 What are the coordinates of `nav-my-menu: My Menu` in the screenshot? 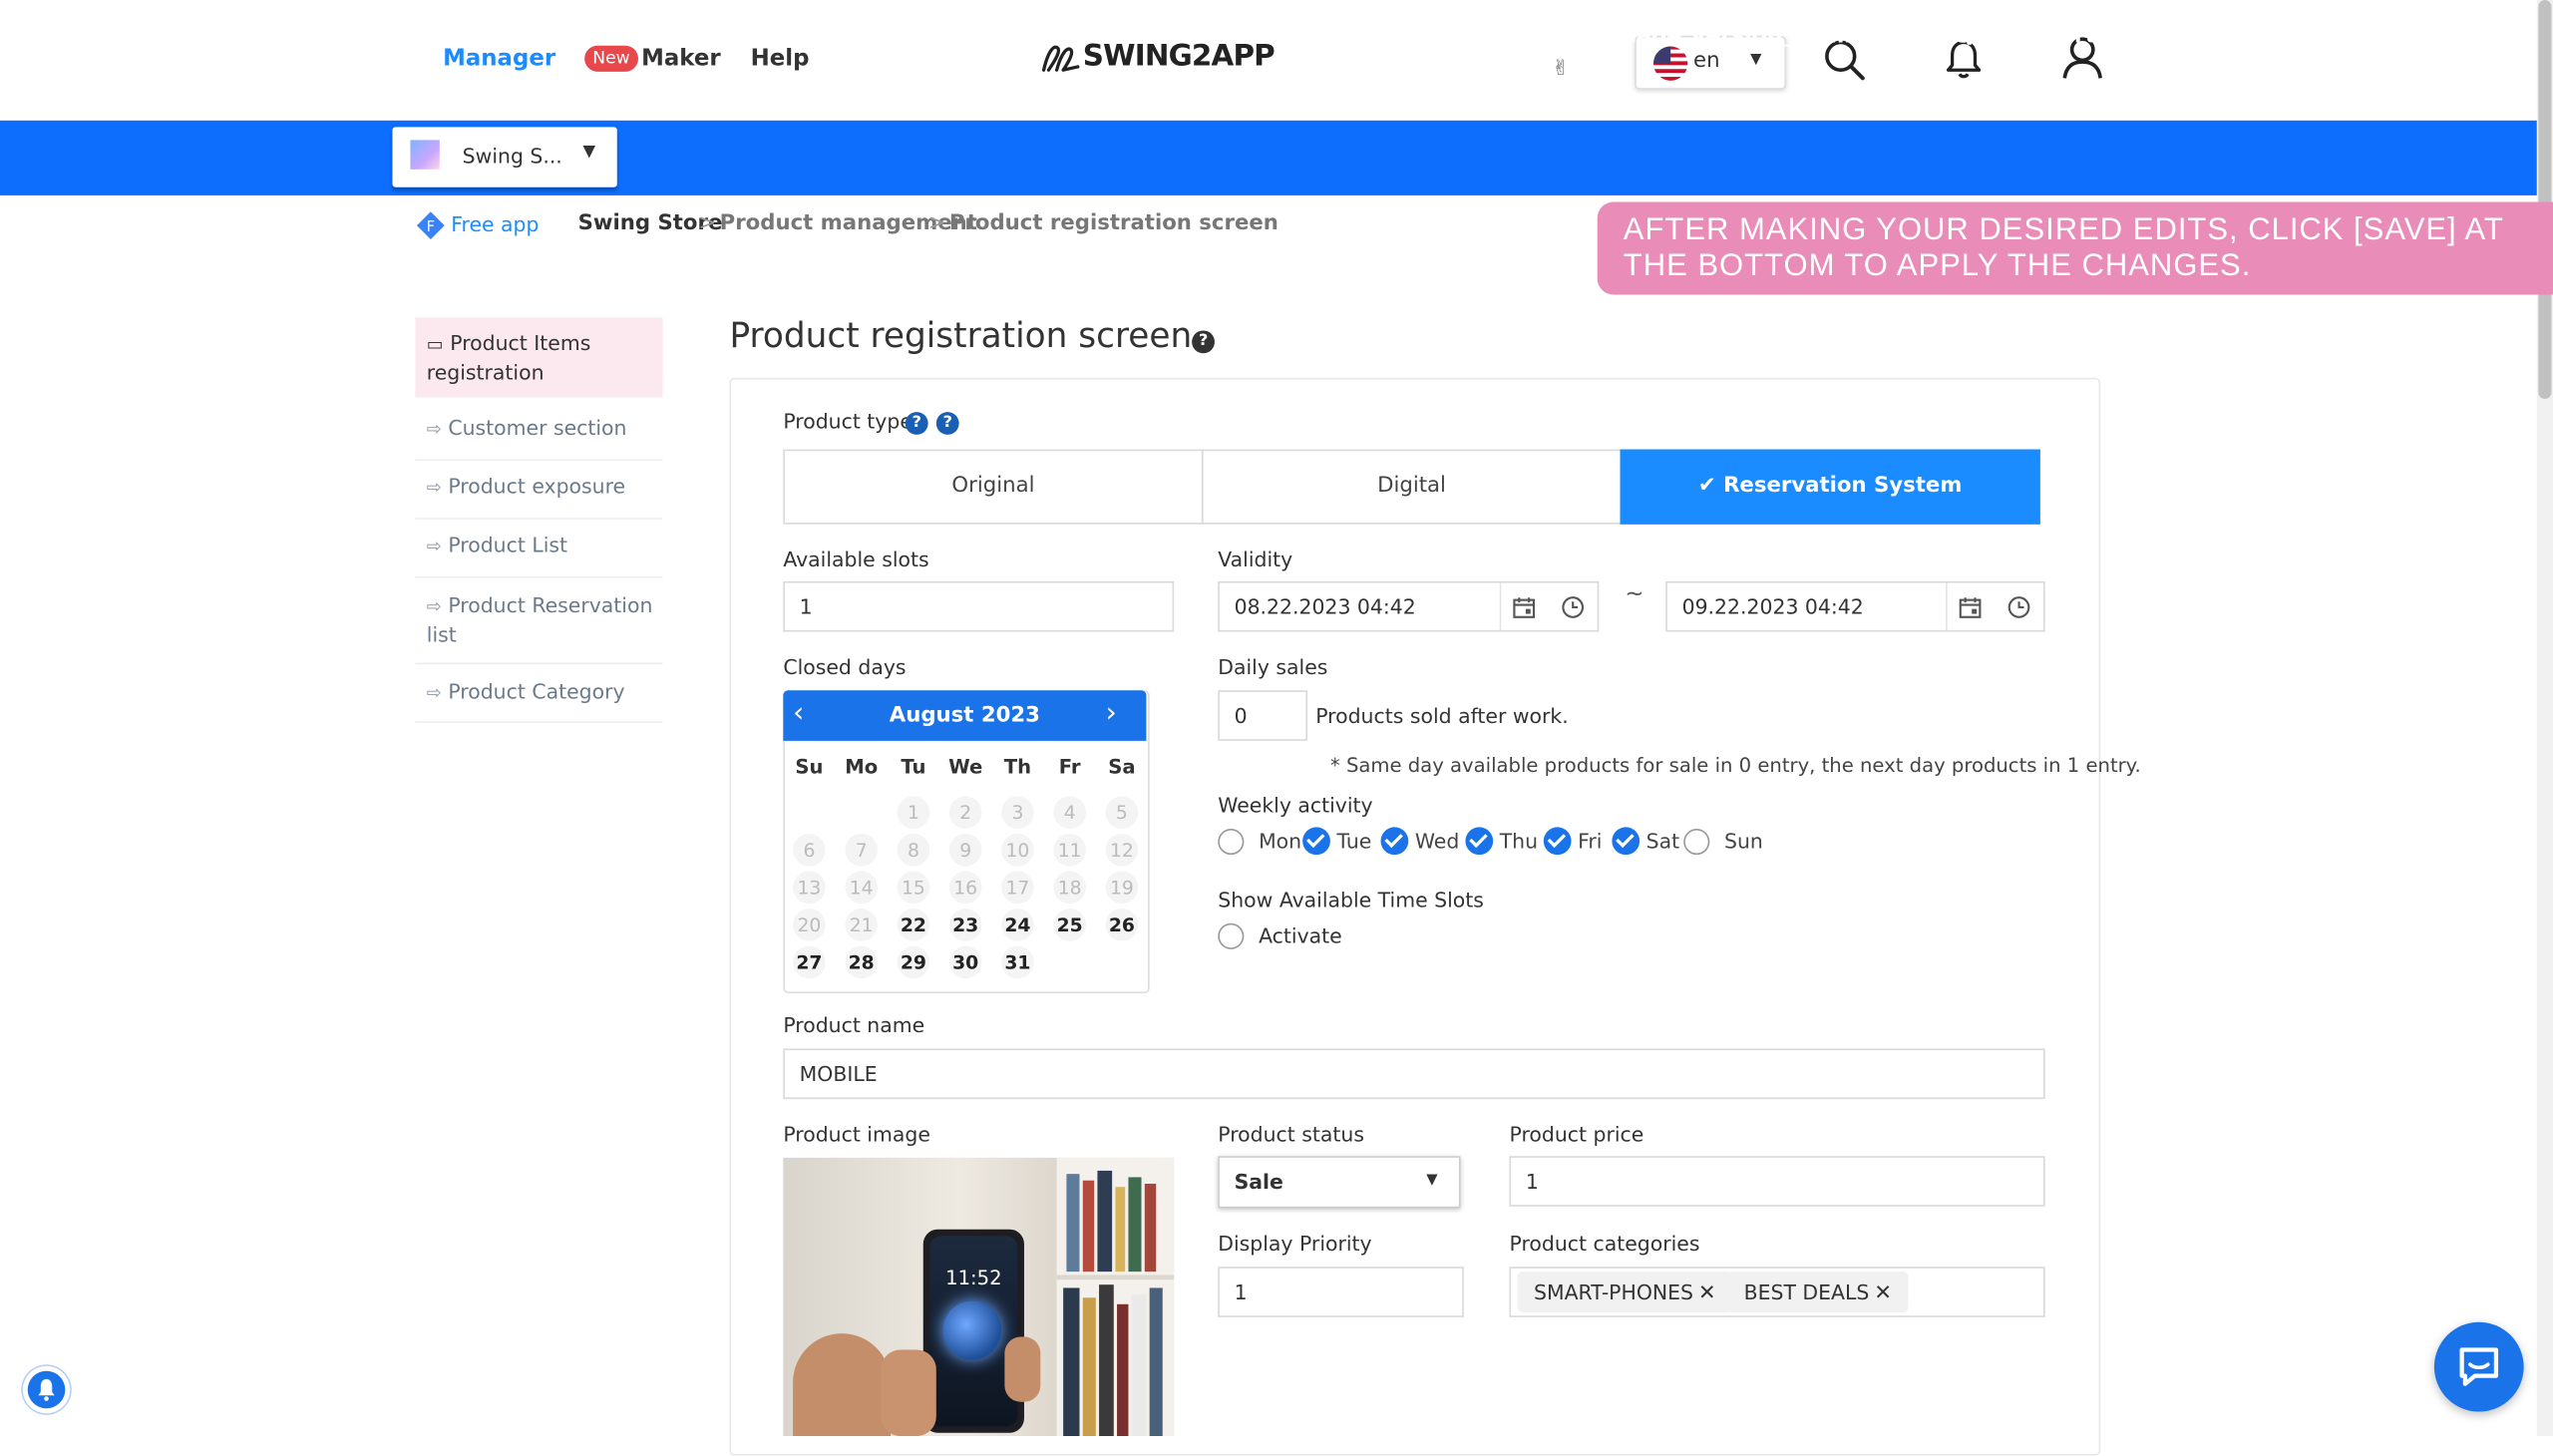 It's located at (715, 37).